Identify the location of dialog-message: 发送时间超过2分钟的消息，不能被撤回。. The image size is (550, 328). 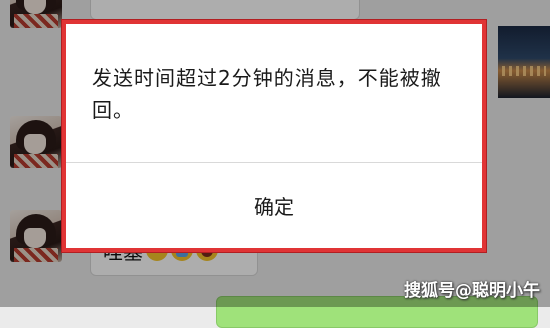
(267, 94).